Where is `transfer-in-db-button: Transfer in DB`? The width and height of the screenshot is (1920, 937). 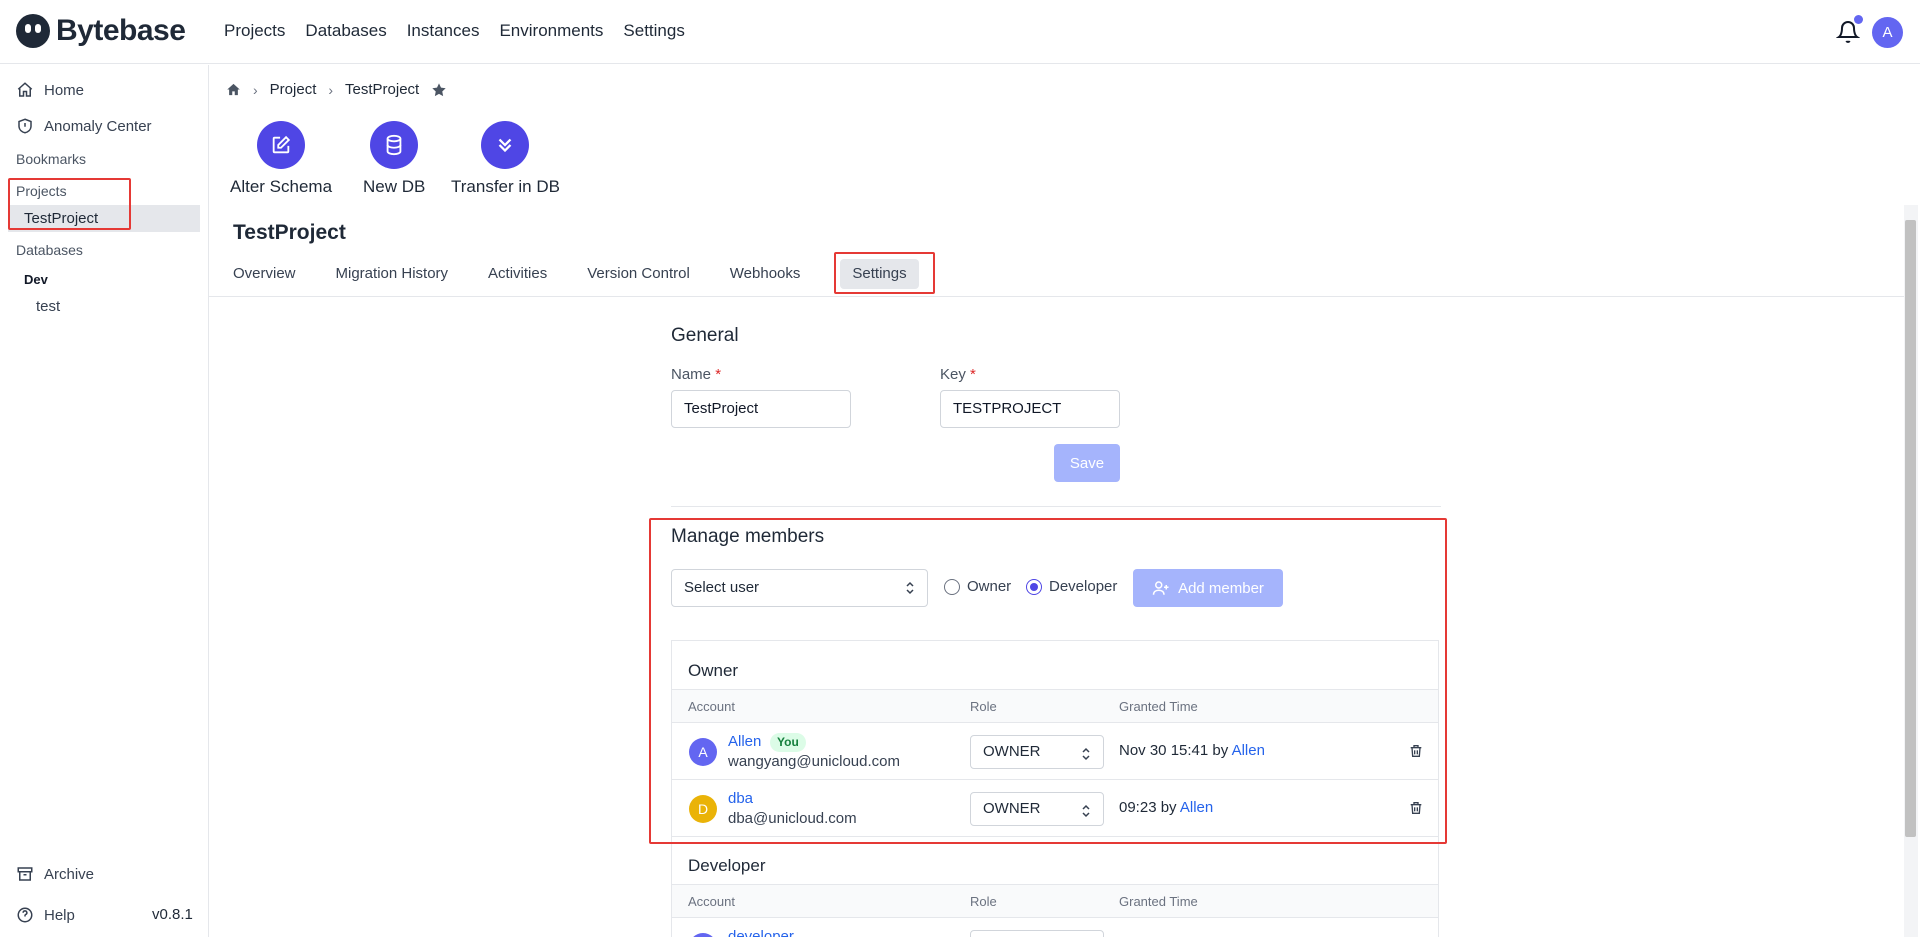 transfer-in-db-button: Transfer in DB is located at coordinates (505, 159).